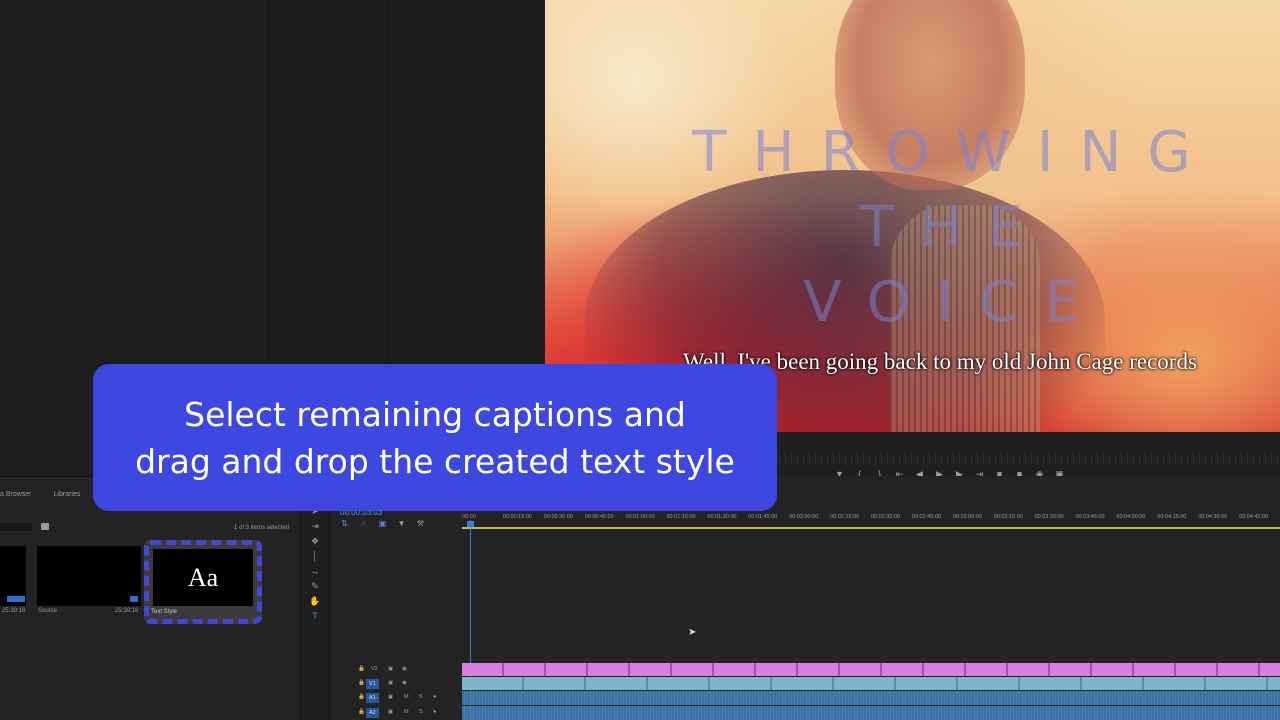 The height and width of the screenshot is (720, 1280). Describe the element at coordinates (396, 698) in the screenshot. I see `track-header-a1: 🔒 A1 ▣ M S ●` at that location.